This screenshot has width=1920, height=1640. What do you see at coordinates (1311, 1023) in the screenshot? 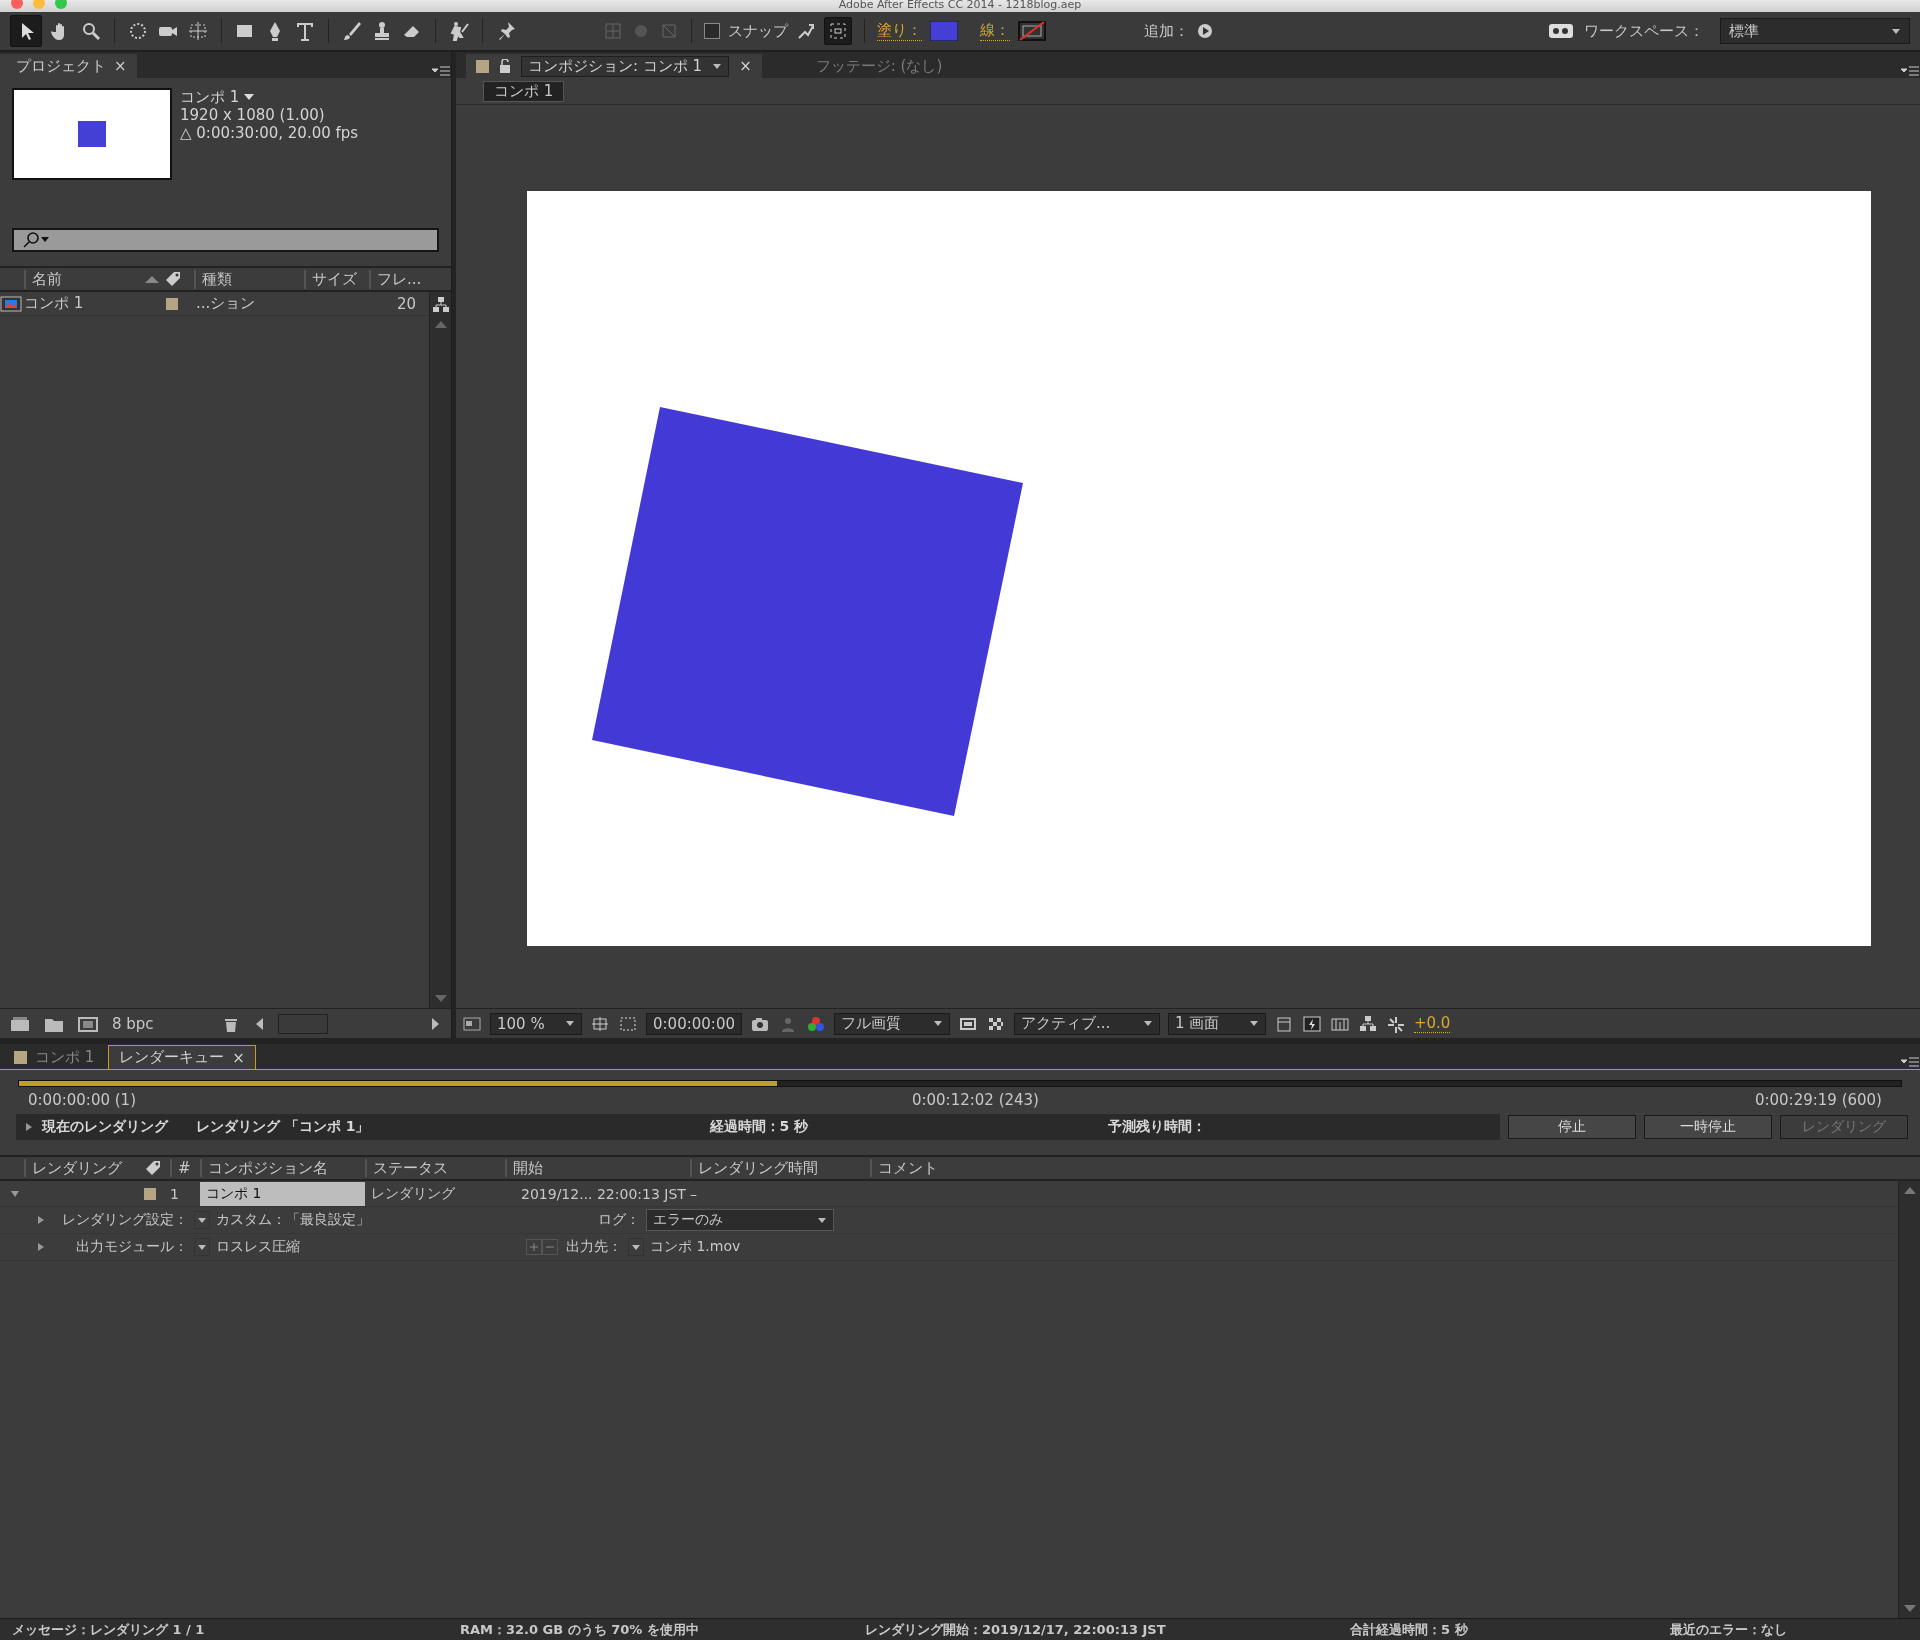
I see `fast-previews-icon` at bounding box center [1311, 1023].